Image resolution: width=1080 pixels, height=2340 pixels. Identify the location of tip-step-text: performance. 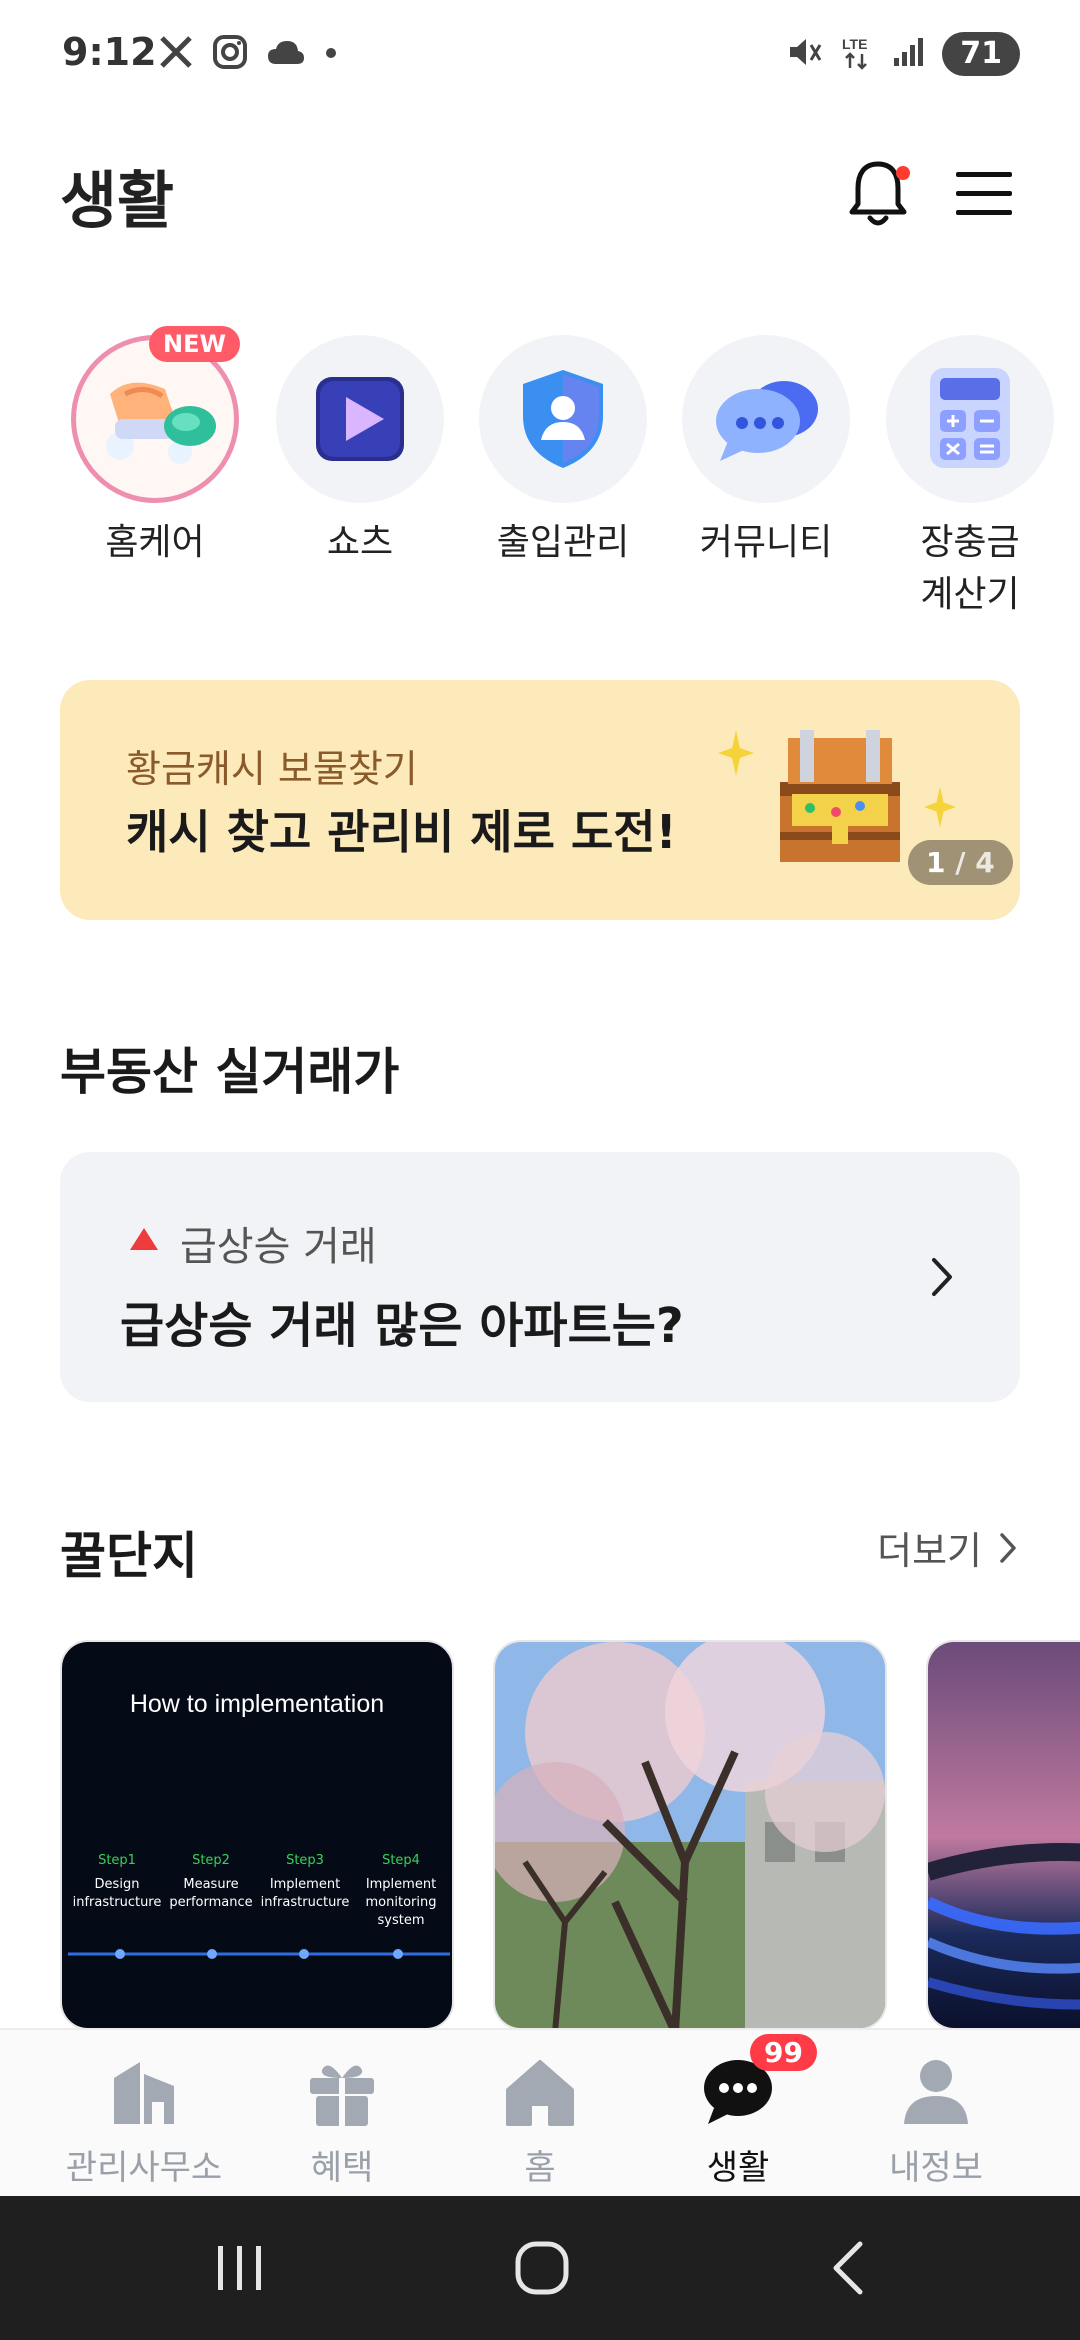
(211, 1902).